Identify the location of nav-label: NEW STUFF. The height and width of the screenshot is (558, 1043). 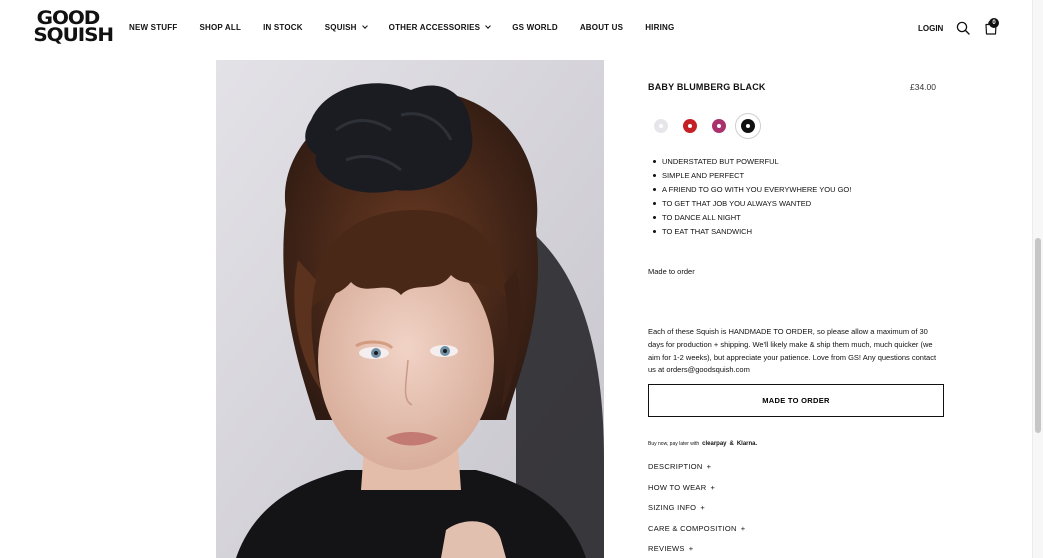
(153, 27).